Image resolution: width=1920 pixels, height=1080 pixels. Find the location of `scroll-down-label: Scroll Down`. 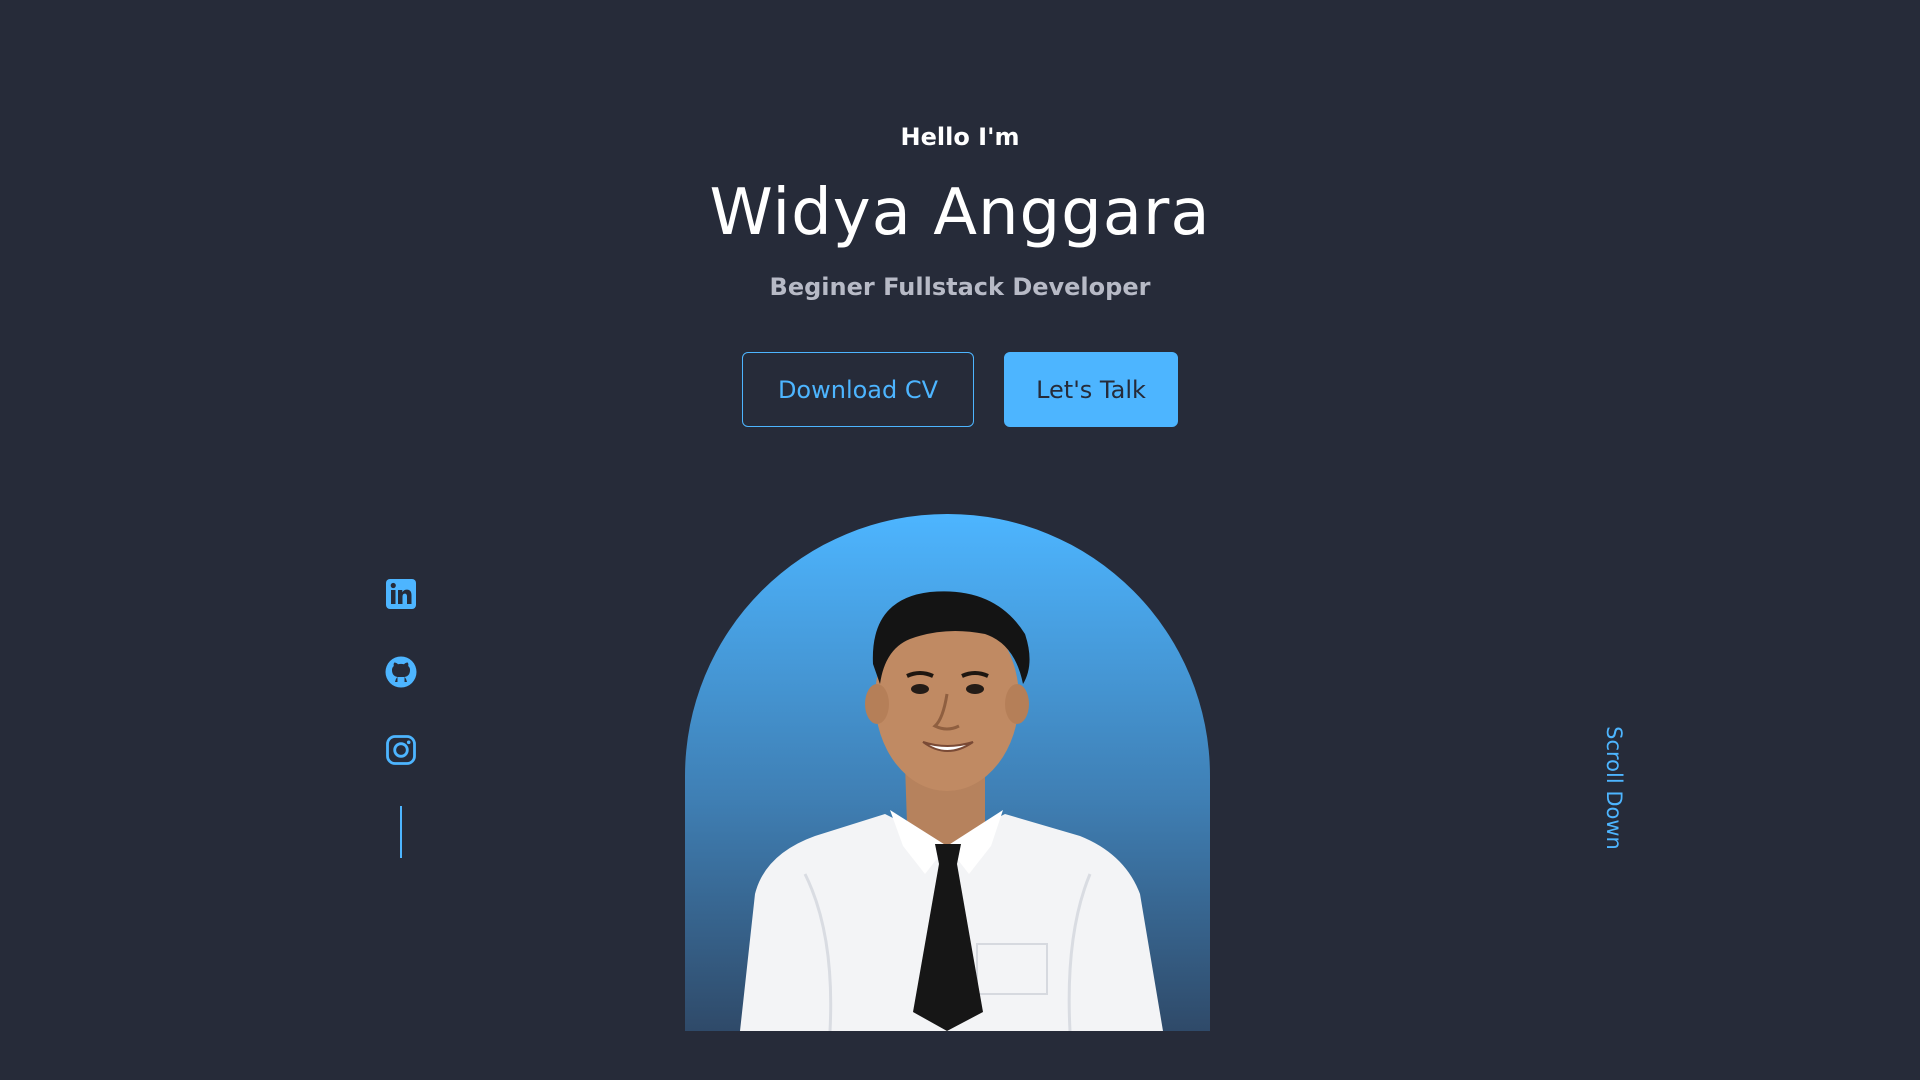

scroll-down-label: Scroll Down is located at coordinates (1614, 788).